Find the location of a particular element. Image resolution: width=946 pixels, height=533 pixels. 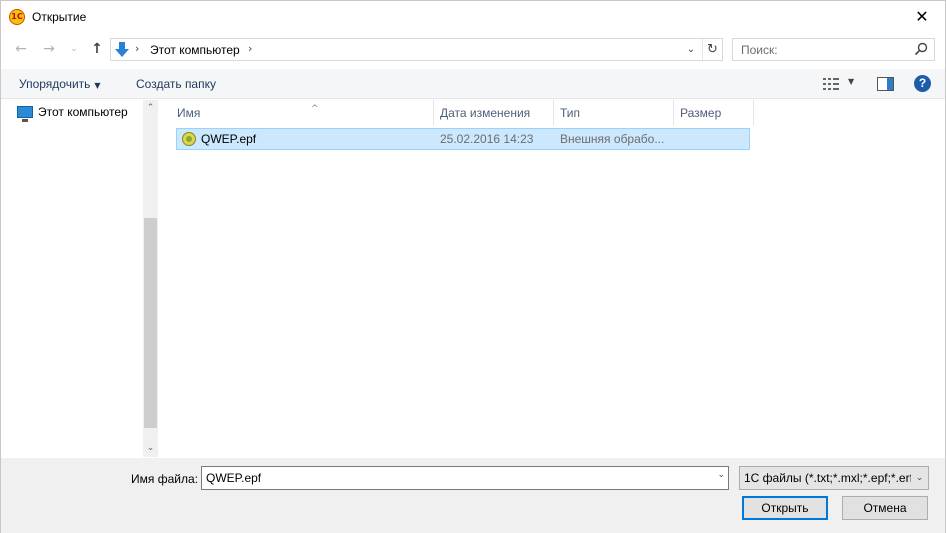

command-toolbar: Упорядочить ▼ Создать папку ▼ ? is located at coordinates (473, 84).